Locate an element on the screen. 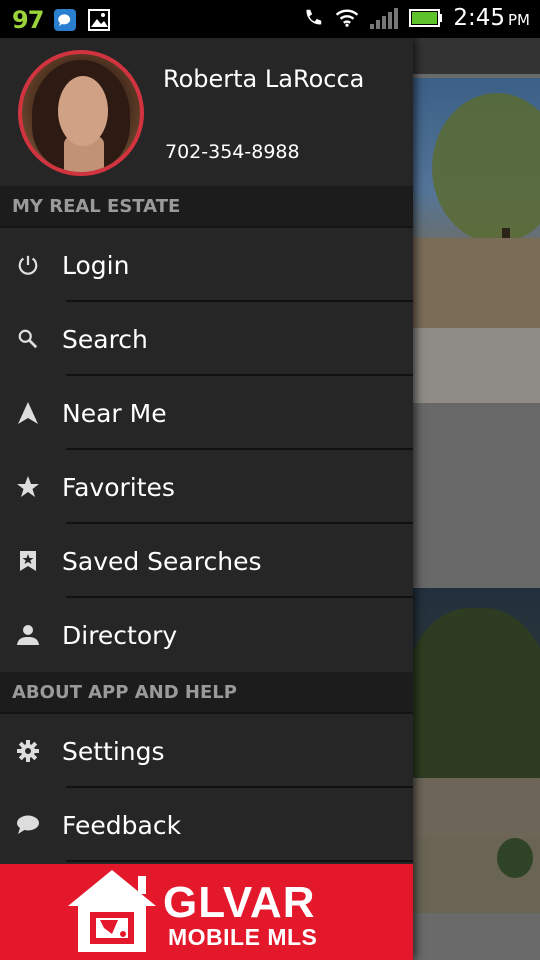 The image size is (540, 960). agent-profile-header: Roberta LaRocca 702-354-8988 is located at coordinates (206, 112).